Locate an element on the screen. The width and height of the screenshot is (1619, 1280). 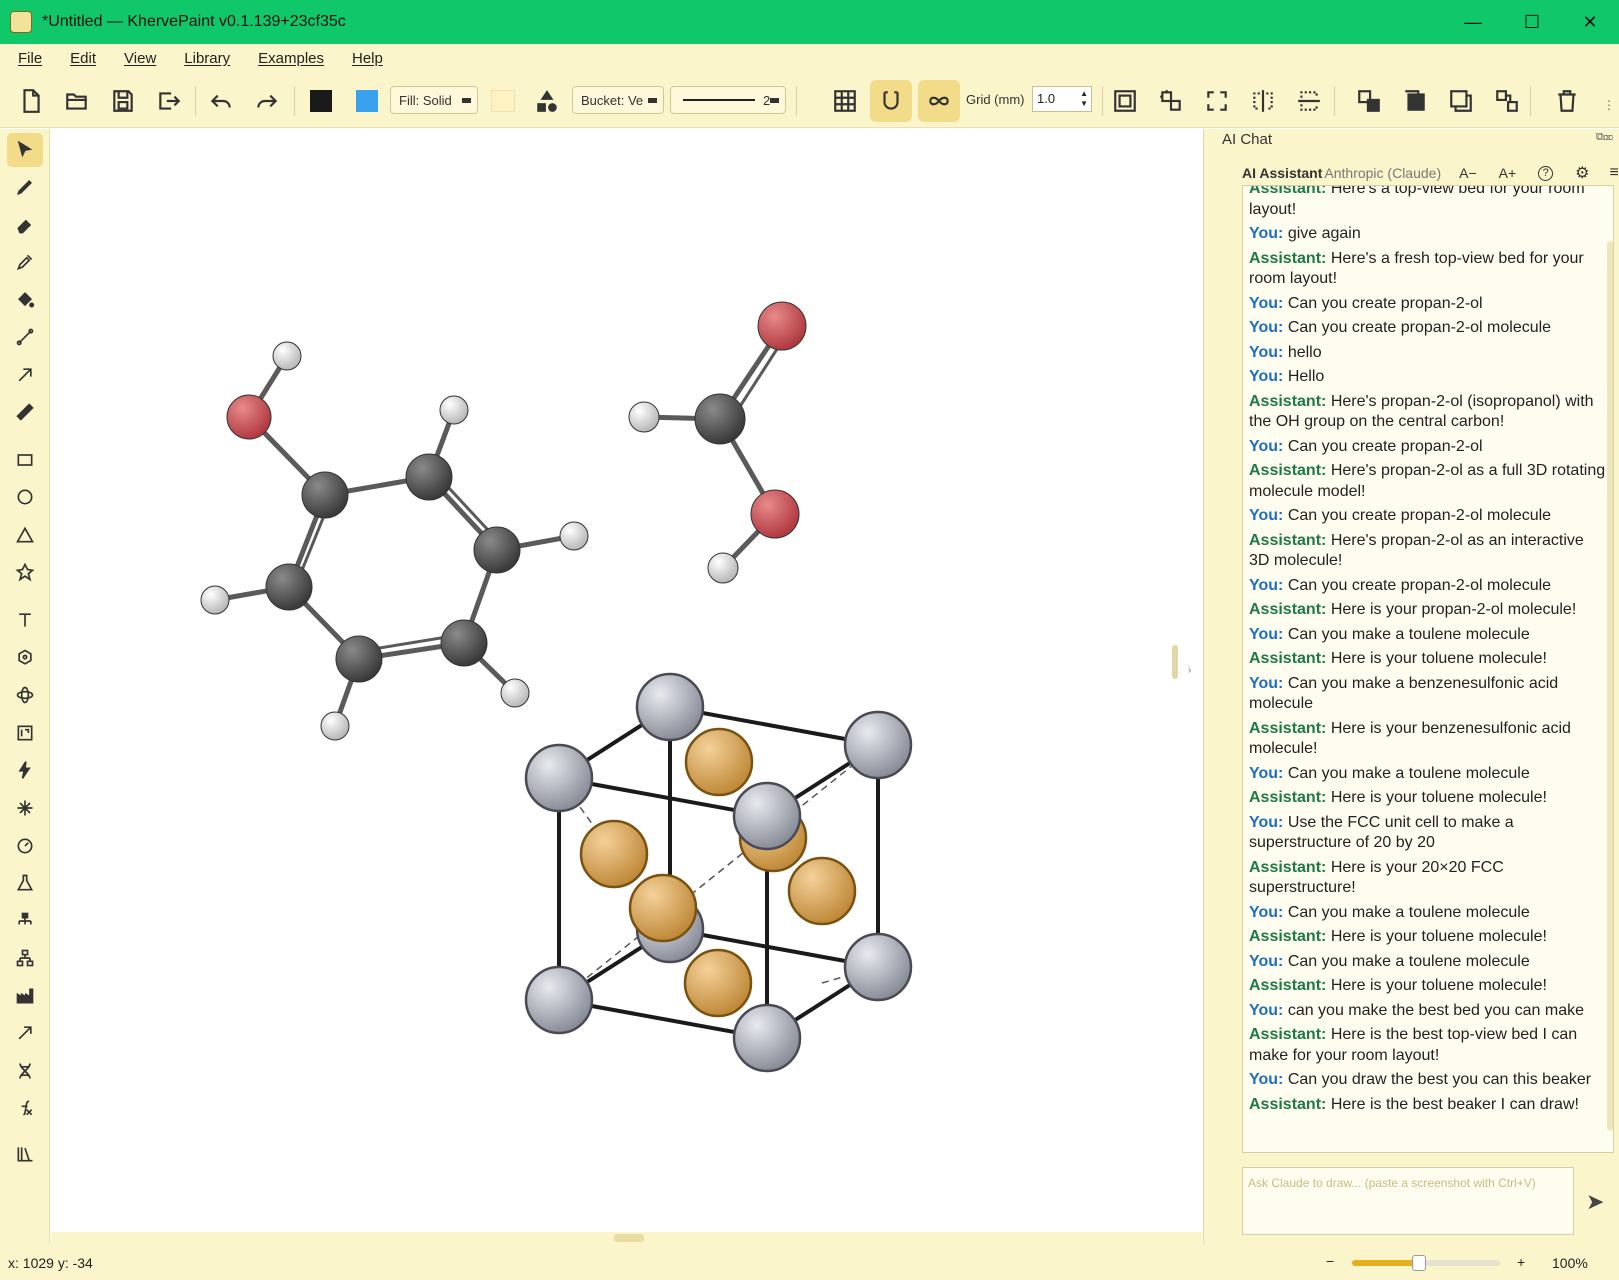
menu-file: File is located at coordinates (30, 58).